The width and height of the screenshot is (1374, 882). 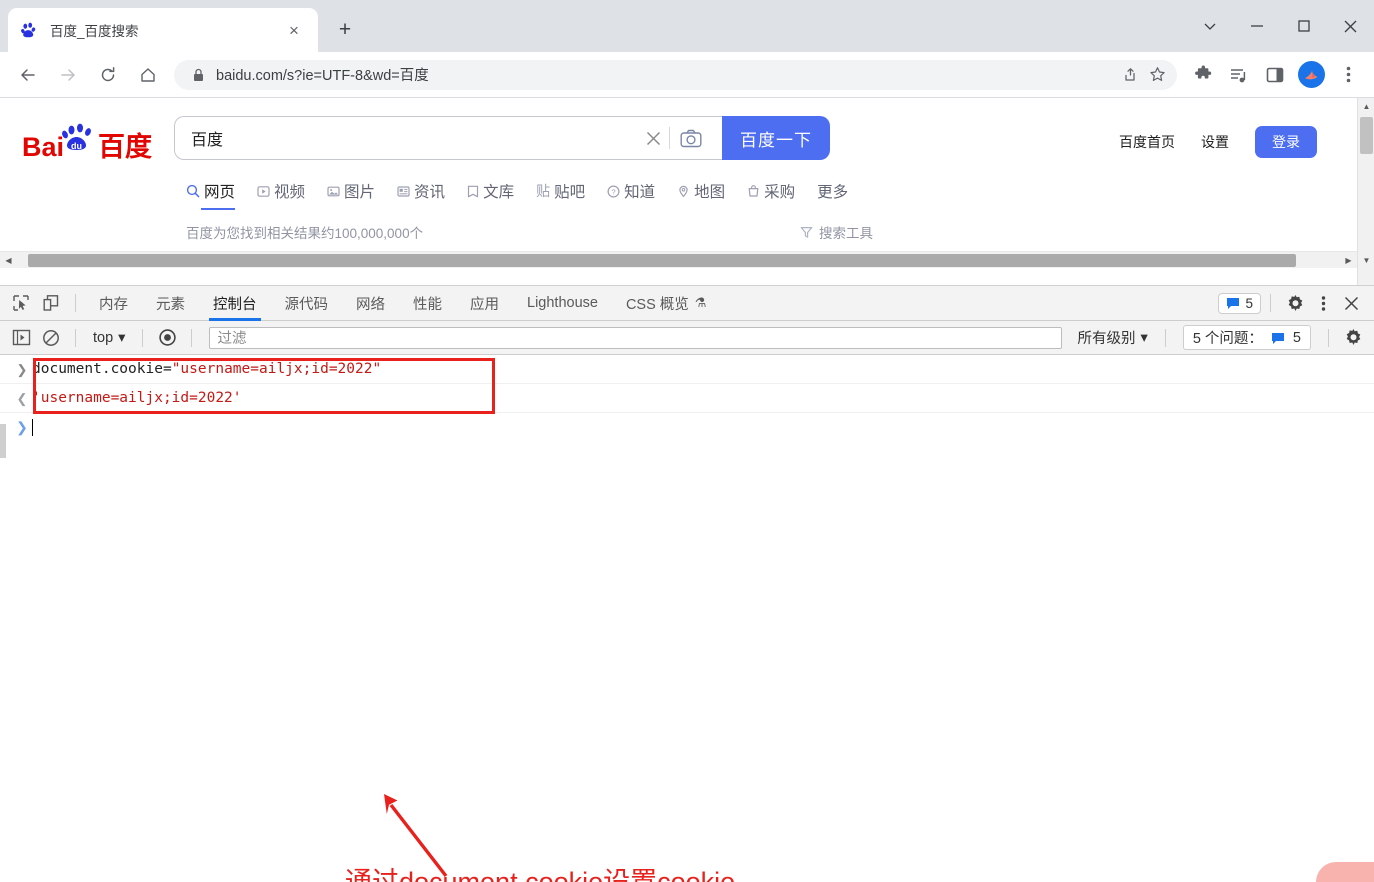 I want to click on hscroll-left-arrow: ◀, so click(x=8, y=260).